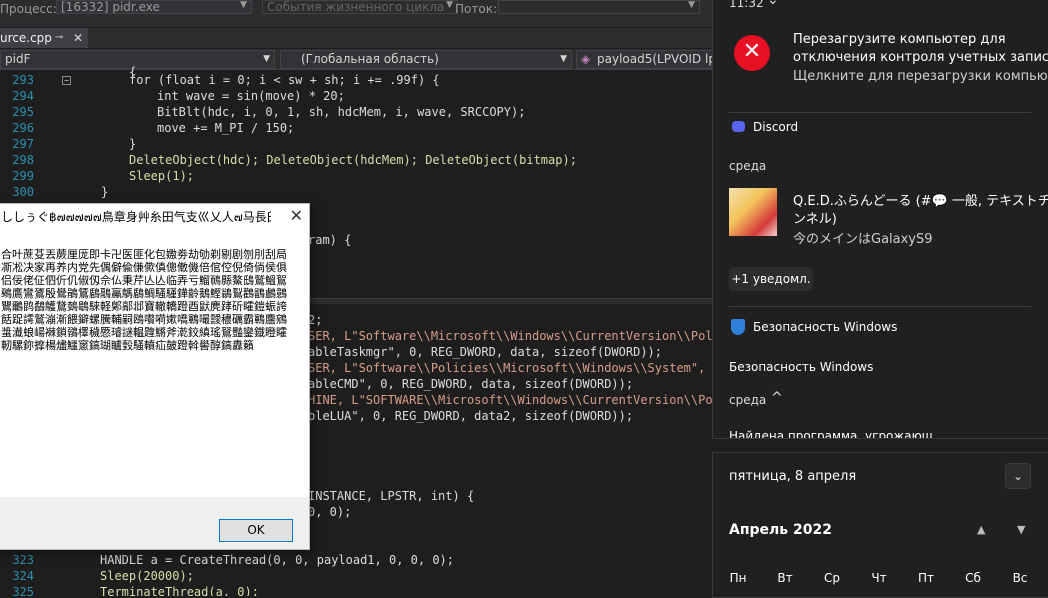 Image resolution: width=1048 pixels, height=598 pixels. Describe the element at coordinates (356, 129) in the screenshot. I see `code-line: 296 move += M_PI / 150;` at that location.